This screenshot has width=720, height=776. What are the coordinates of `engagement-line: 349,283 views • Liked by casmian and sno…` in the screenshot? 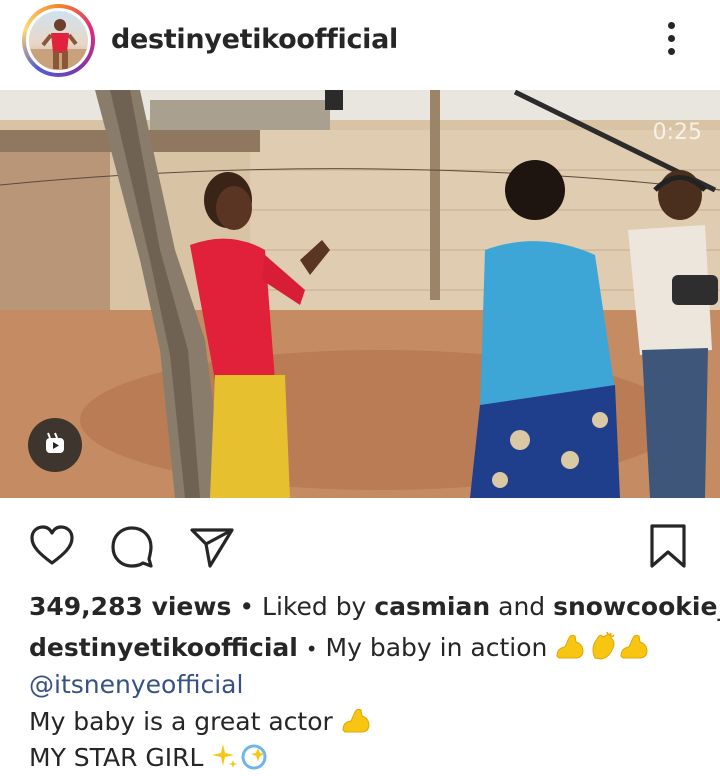 It's located at (374, 606).